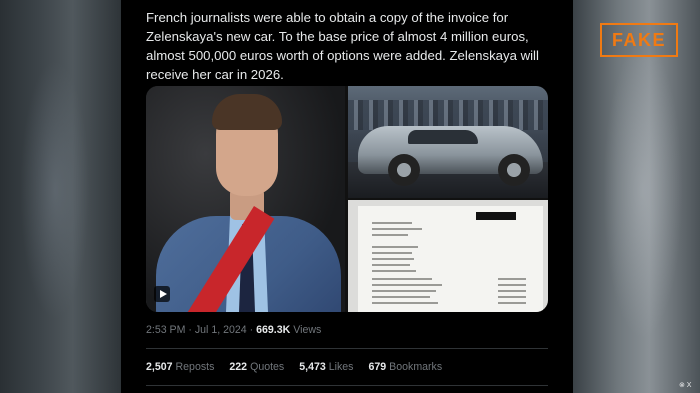 Image resolution: width=700 pixels, height=393 pixels. What do you see at coordinates (180, 367) in the screenshot?
I see `reposts-stat: 2,507 Reposts` at bounding box center [180, 367].